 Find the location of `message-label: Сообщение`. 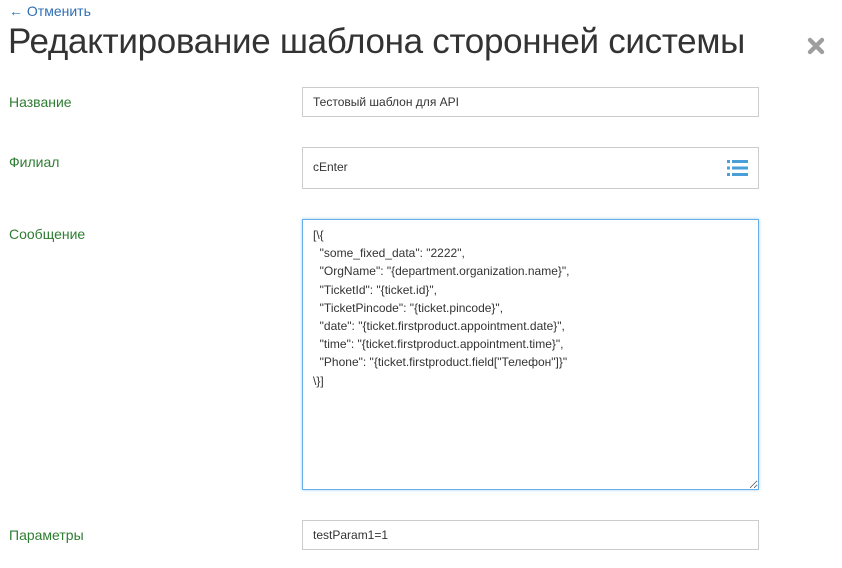

message-label: Сообщение is located at coordinates (47, 234).